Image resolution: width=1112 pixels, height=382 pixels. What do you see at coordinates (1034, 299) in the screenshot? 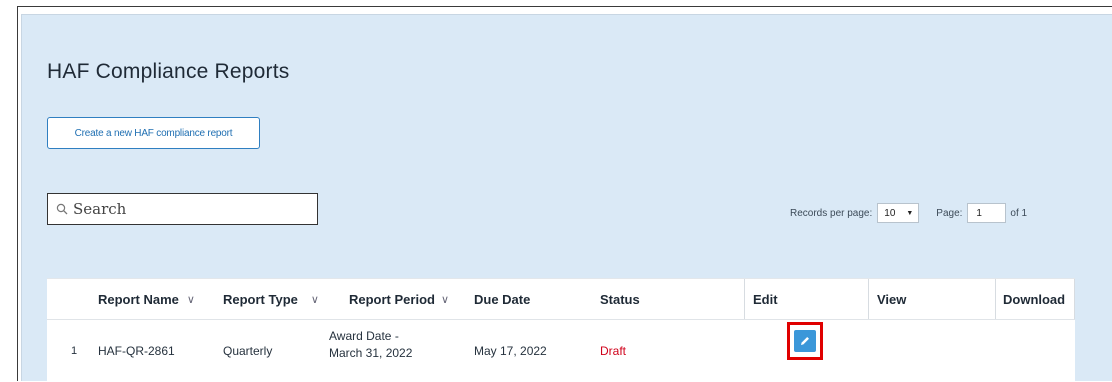
I see `column-header-download: Download` at bounding box center [1034, 299].